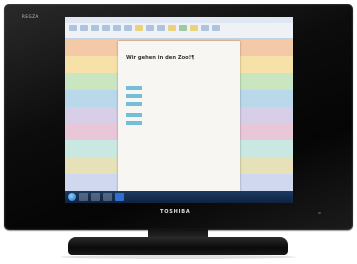 The width and height of the screenshot is (357, 264). What do you see at coordinates (106, 28) in the screenshot?
I see `bold-icon` at bounding box center [106, 28].